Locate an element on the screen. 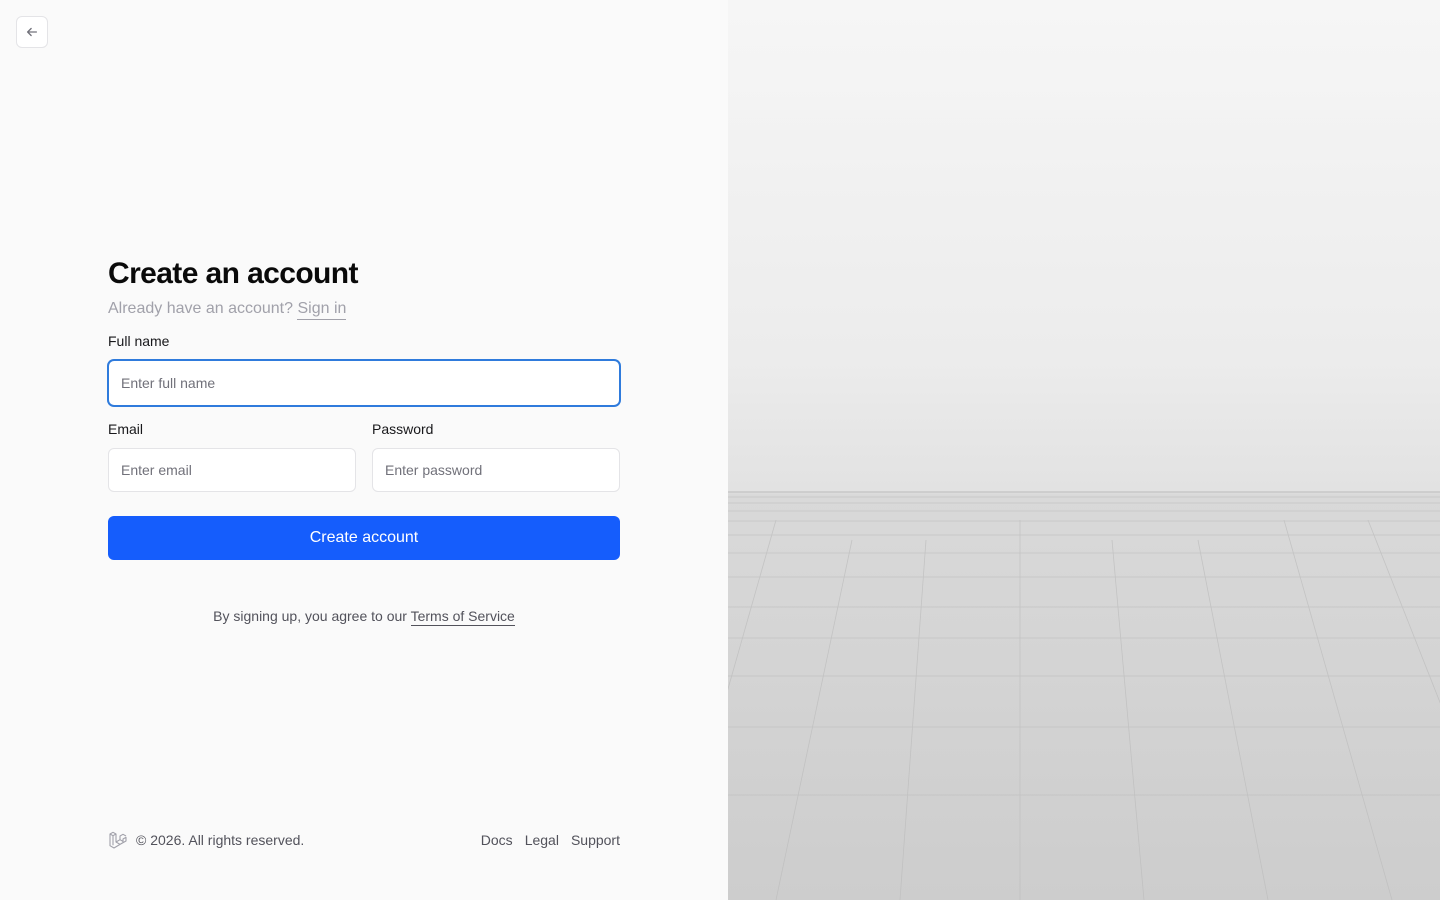 The height and width of the screenshot is (900, 1440). fullname-label: Full name is located at coordinates (139, 341).